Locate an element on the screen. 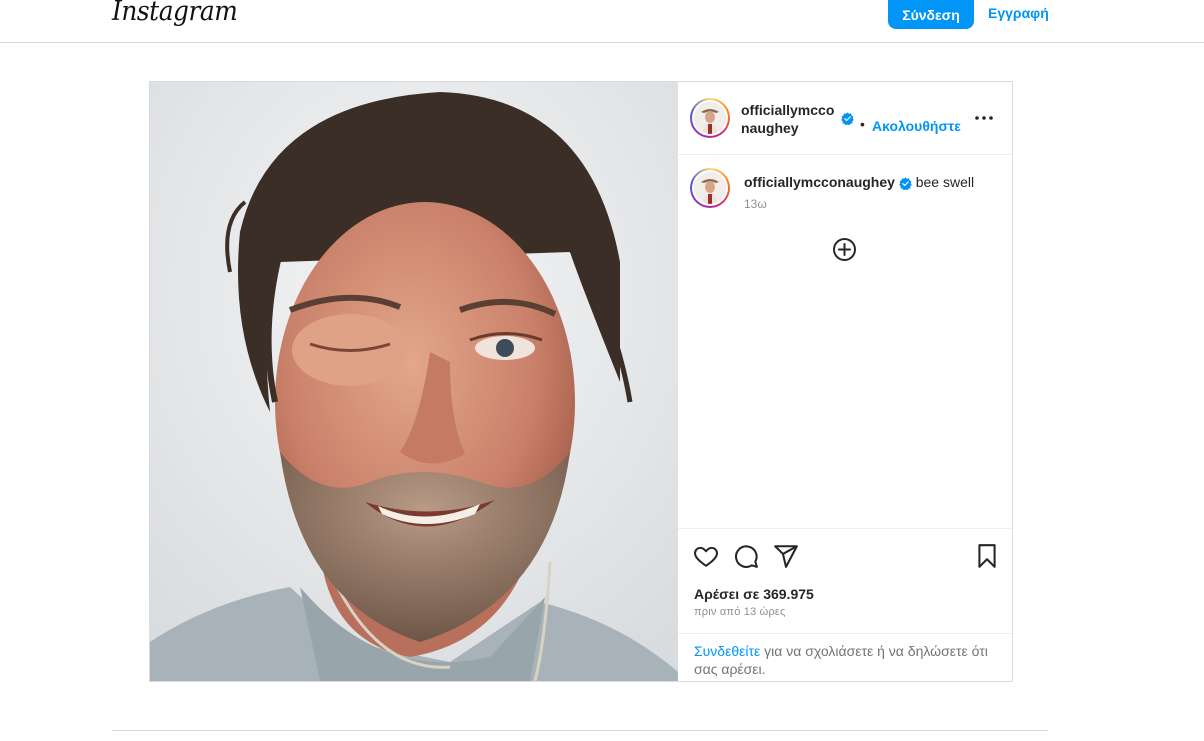 The width and height of the screenshot is (1204, 741). more-options-icon is located at coordinates (984, 118).